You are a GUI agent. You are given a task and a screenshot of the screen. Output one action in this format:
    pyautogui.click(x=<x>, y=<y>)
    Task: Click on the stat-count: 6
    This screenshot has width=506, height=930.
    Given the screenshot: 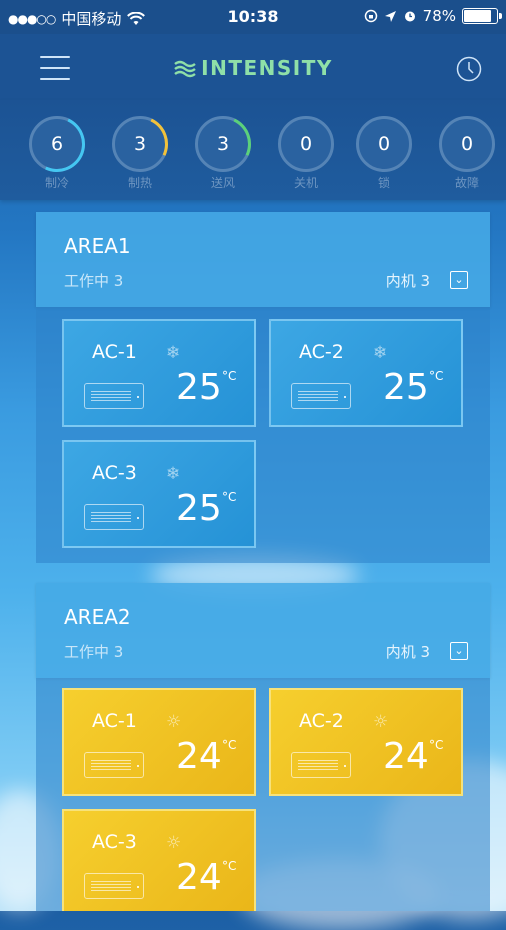 What is the action you would take?
    pyautogui.click(x=57, y=144)
    